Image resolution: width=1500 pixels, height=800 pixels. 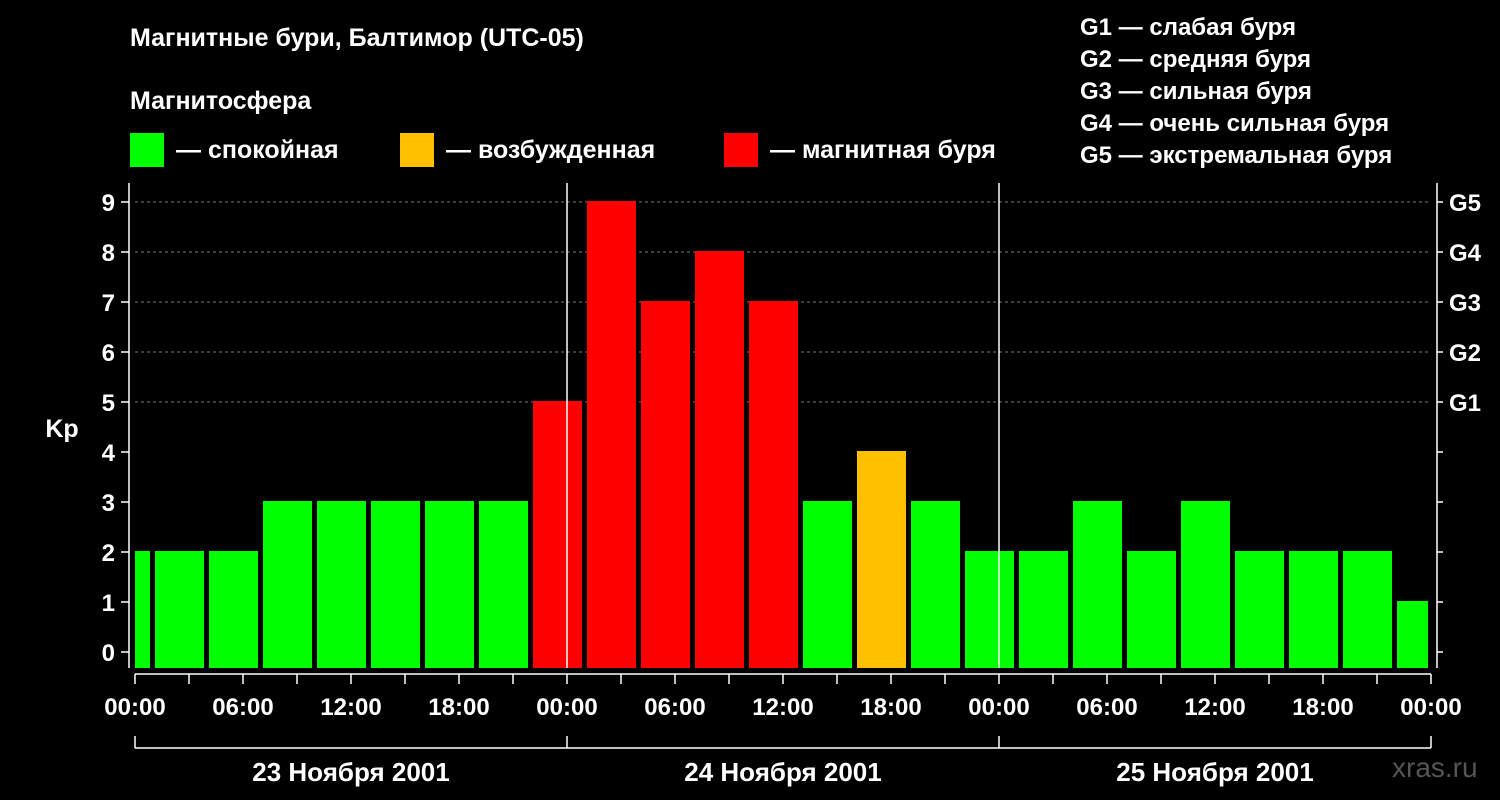 I want to click on right-axis-g-label: G2, so click(x=1465, y=353).